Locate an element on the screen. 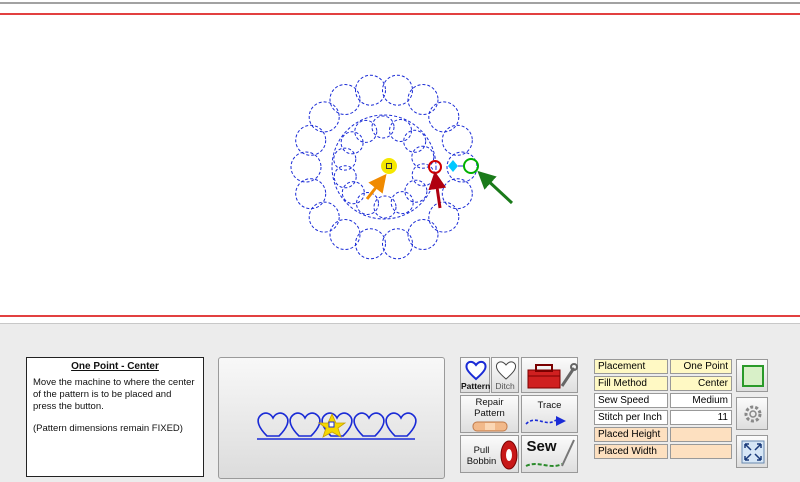 This screenshot has width=800, height=482. resize-button is located at coordinates (752, 451).